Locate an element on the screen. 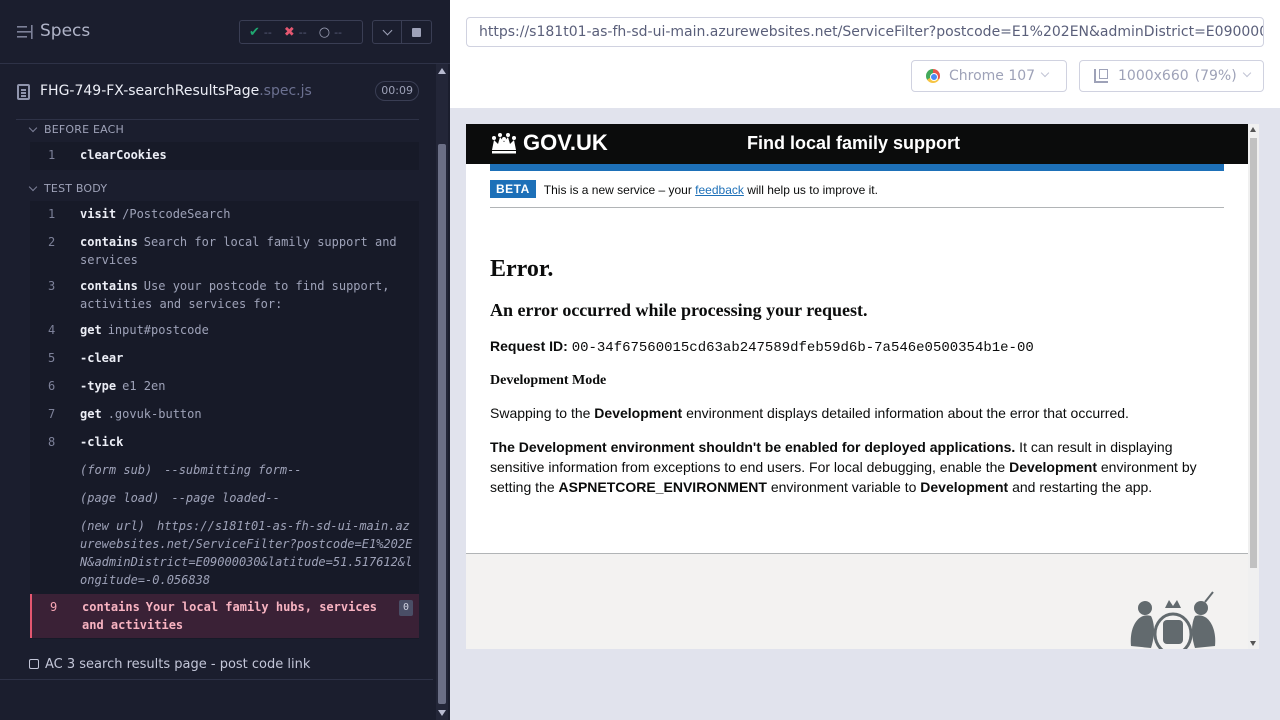  command-row: 1 clearCookies is located at coordinates (224, 156).